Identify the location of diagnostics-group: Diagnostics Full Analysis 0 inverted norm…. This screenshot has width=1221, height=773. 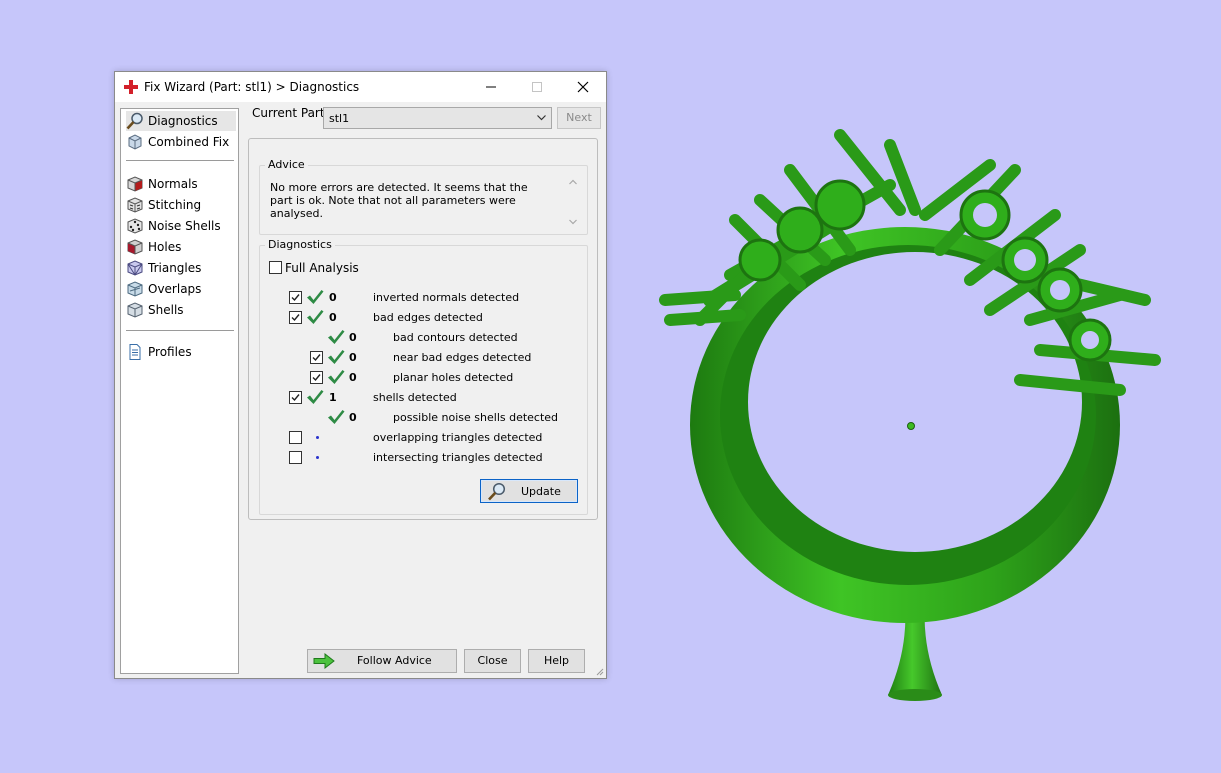
(423, 376).